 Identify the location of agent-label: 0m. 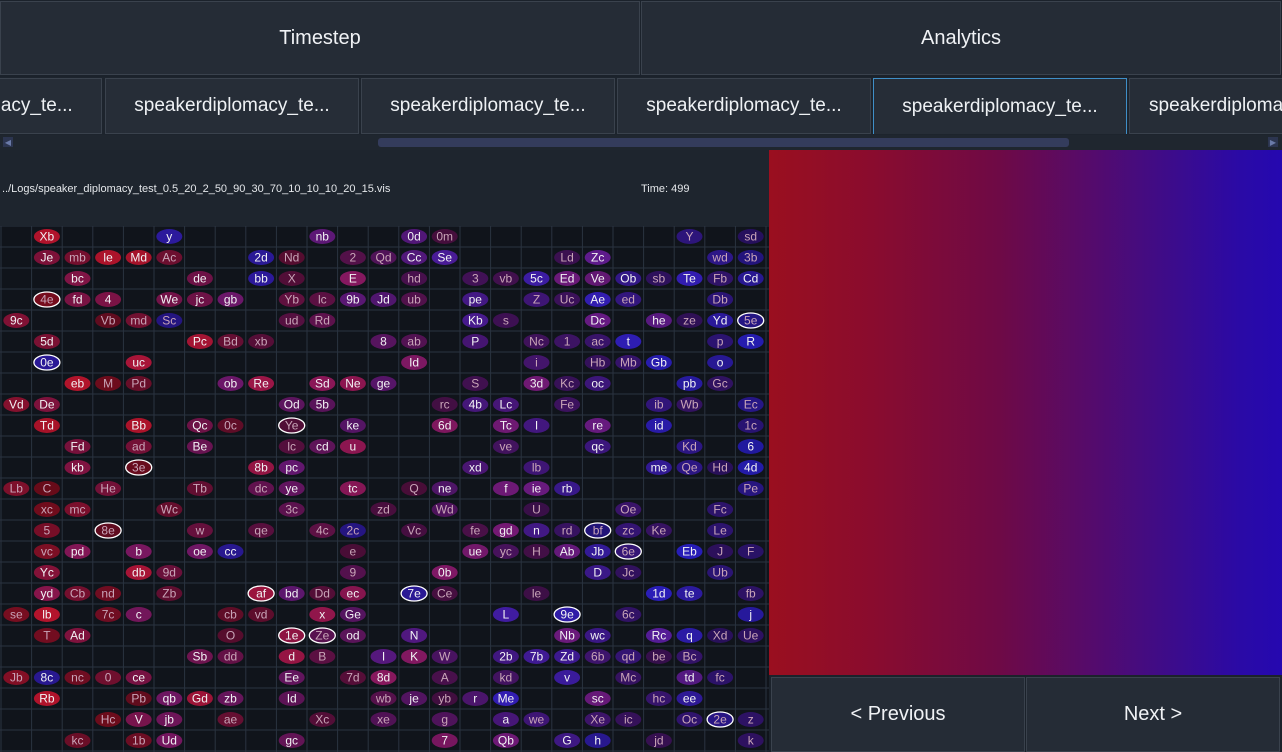
(444, 237).